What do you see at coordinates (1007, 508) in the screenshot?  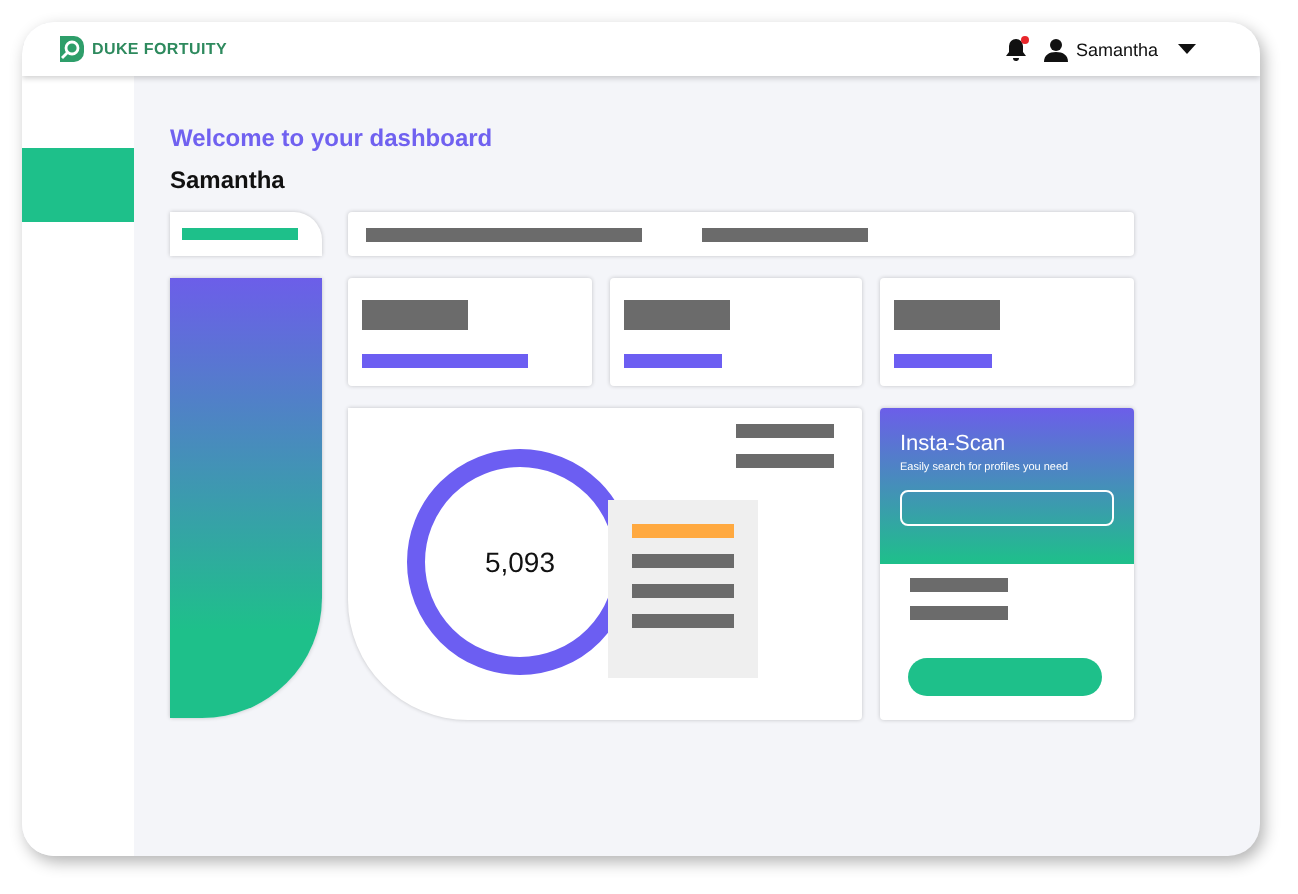 I see `search-field` at bounding box center [1007, 508].